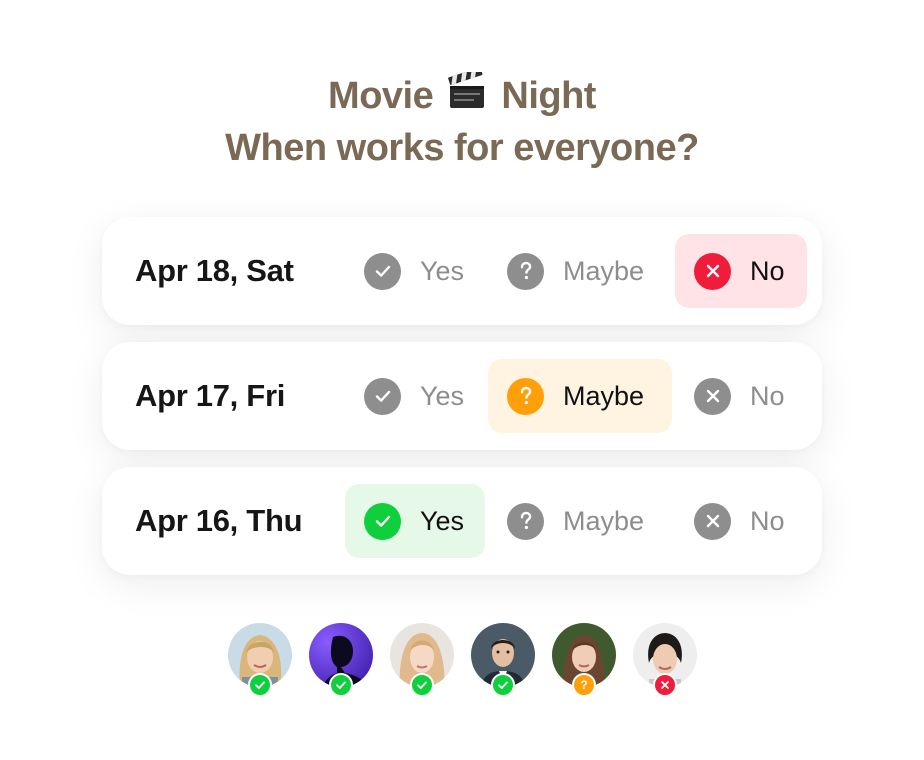  What do you see at coordinates (584, 660) in the screenshot?
I see `participant-avatar: ?` at bounding box center [584, 660].